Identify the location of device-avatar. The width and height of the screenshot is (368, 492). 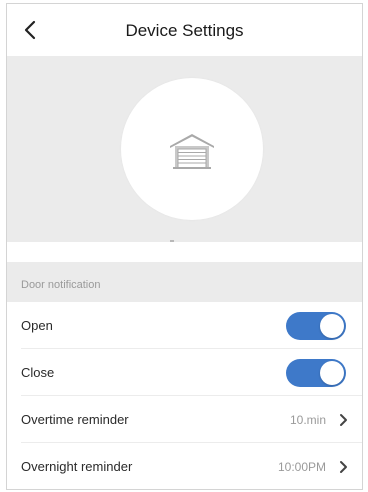
(192, 149).